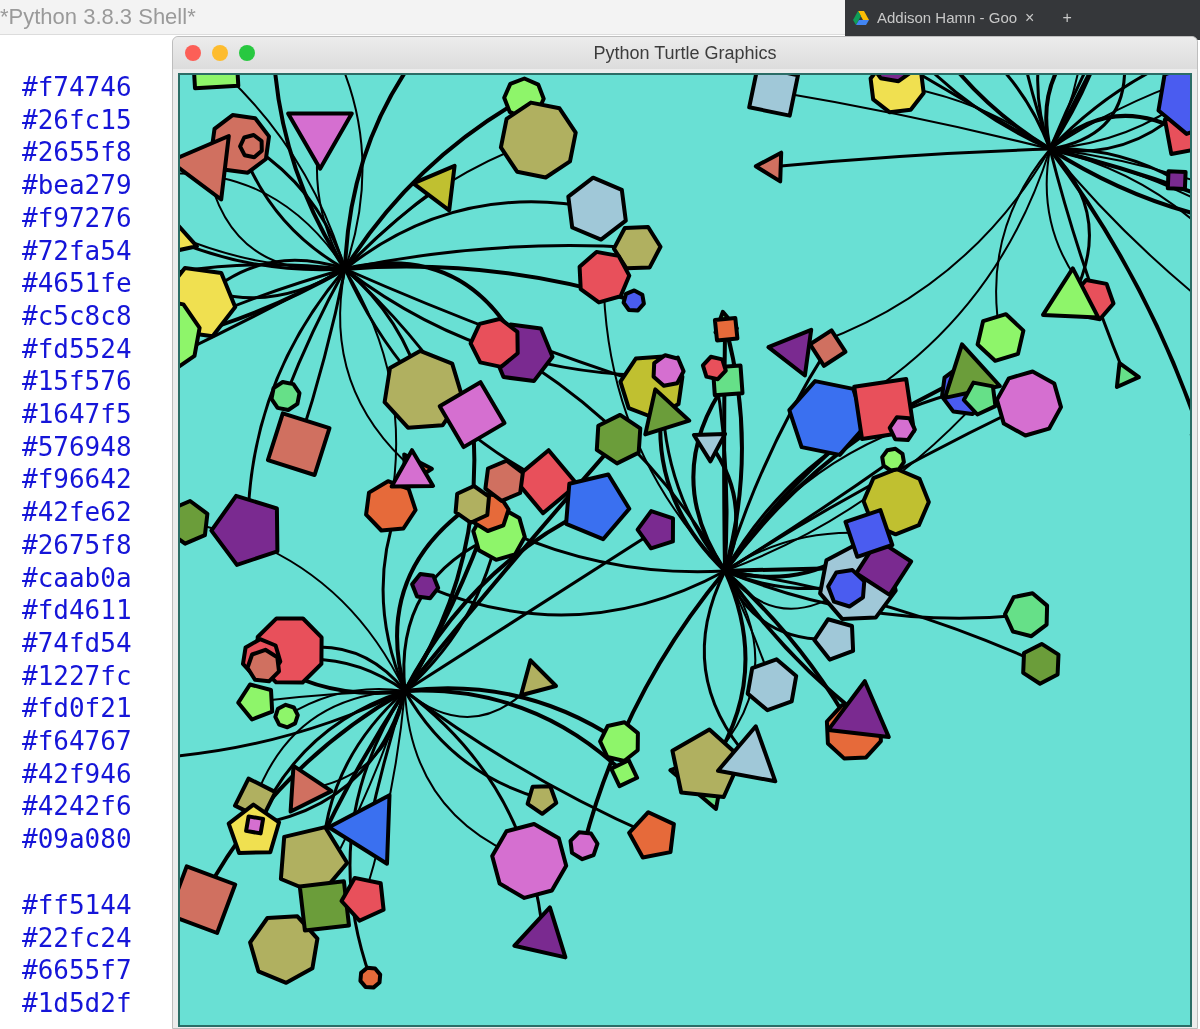 Image resolution: width=1200 pixels, height=1029 pixels. Describe the element at coordinates (77, 578) in the screenshot. I see `output-line: #caab0a` at that location.